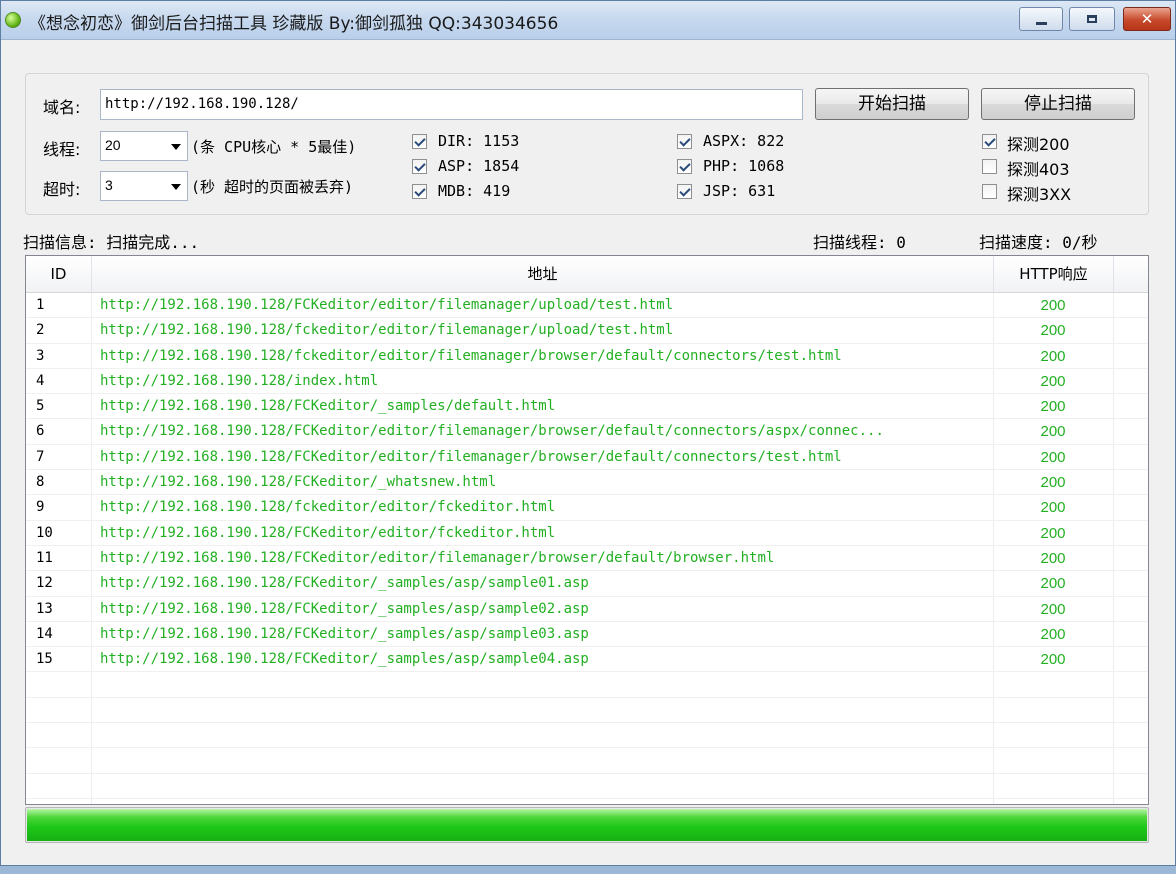  What do you see at coordinates (40, 380) in the screenshot?
I see `row-id: 4` at bounding box center [40, 380].